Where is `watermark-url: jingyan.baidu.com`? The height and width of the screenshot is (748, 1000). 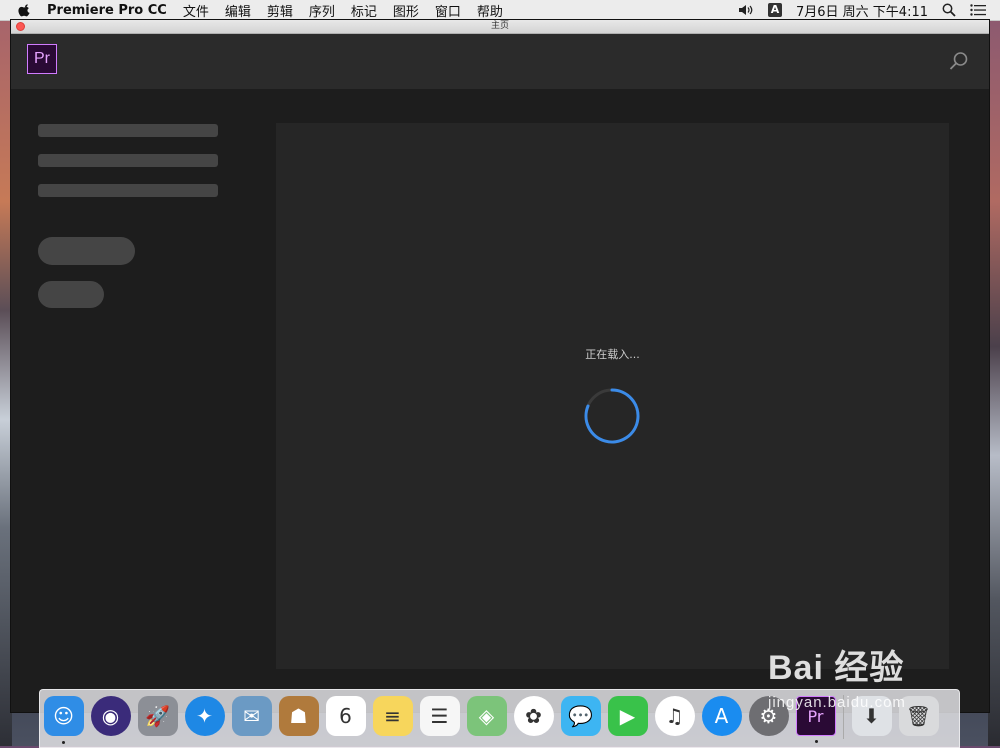
watermark-url: jingyan.baidu.com is located at coordinates (837, 702).